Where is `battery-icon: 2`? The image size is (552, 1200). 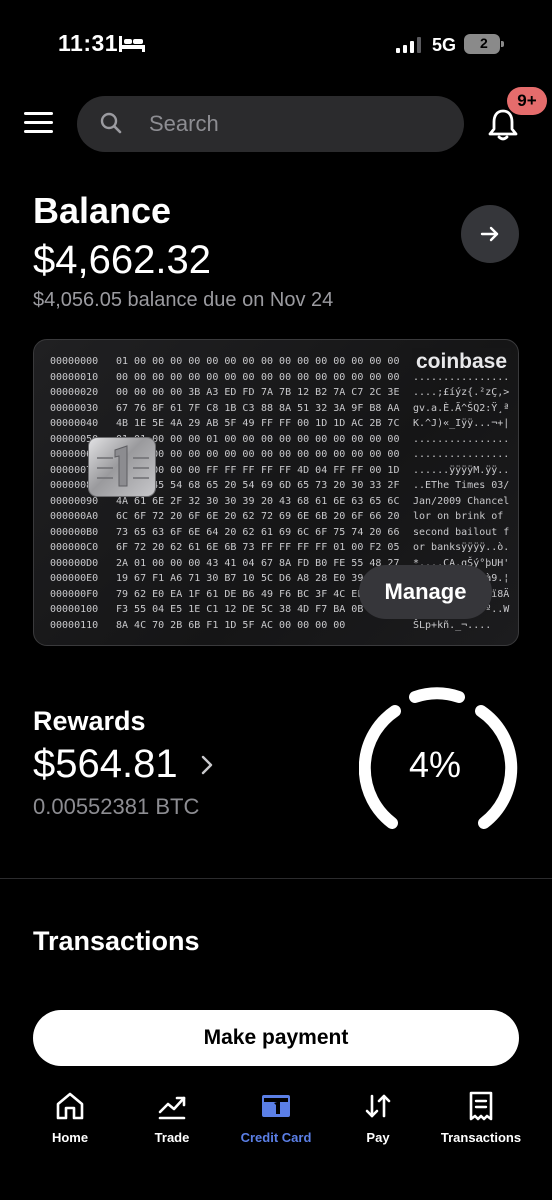 battery-icon: 2 is located at coordinates (484, 44).